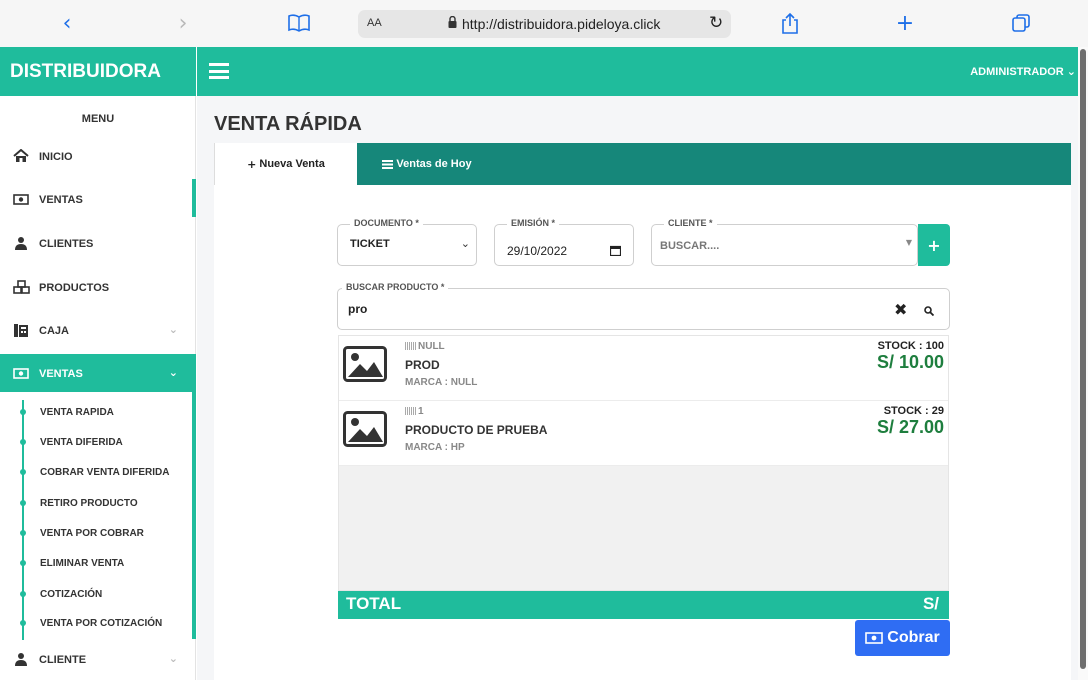 The image size is (1088, 680). What do you see at coordinates (929, 311) in the screenshot?
I see `search-icon` at bounding box center [929, 311].